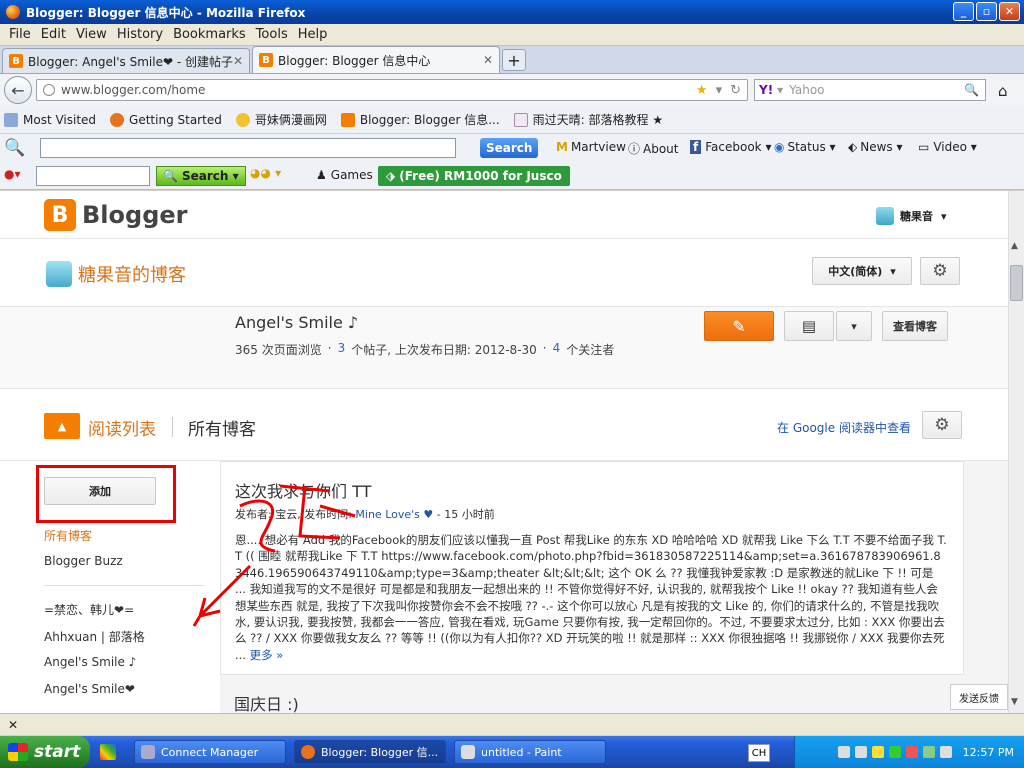 The image size is (1024, 768). I want to click on search-engine-dropdown-icon: ▾, so click(780, 90).